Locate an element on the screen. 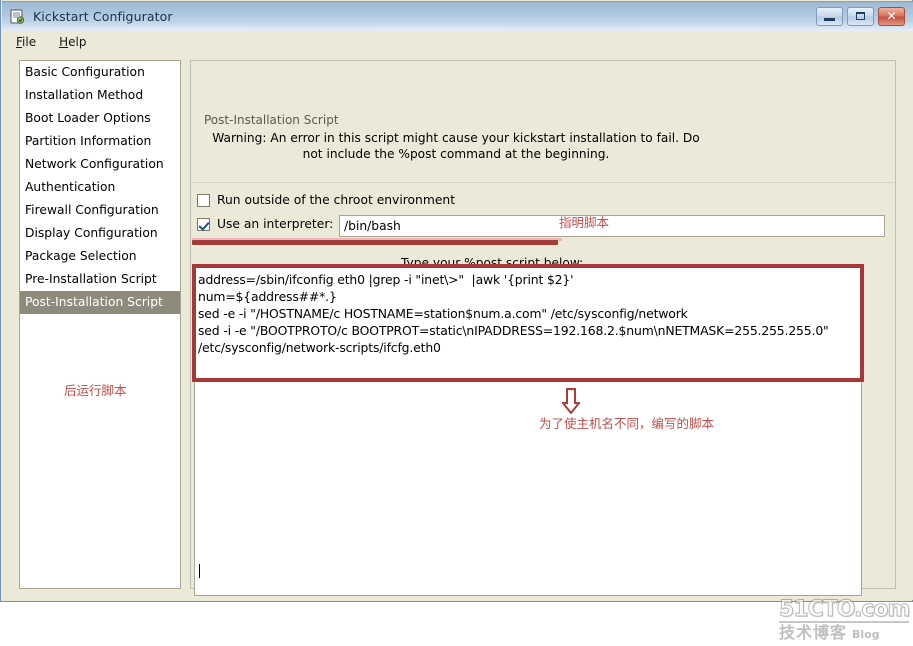 The image size is (913, 646). panel-divider is located at coordinates (543, 182).